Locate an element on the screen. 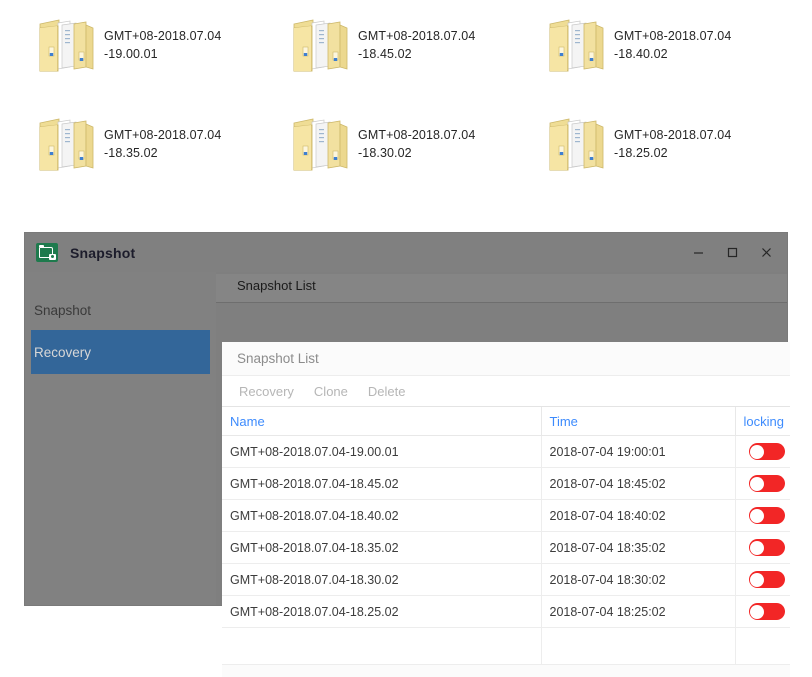  tab-strip: Snapshot List is located at coordinates (501, 288).